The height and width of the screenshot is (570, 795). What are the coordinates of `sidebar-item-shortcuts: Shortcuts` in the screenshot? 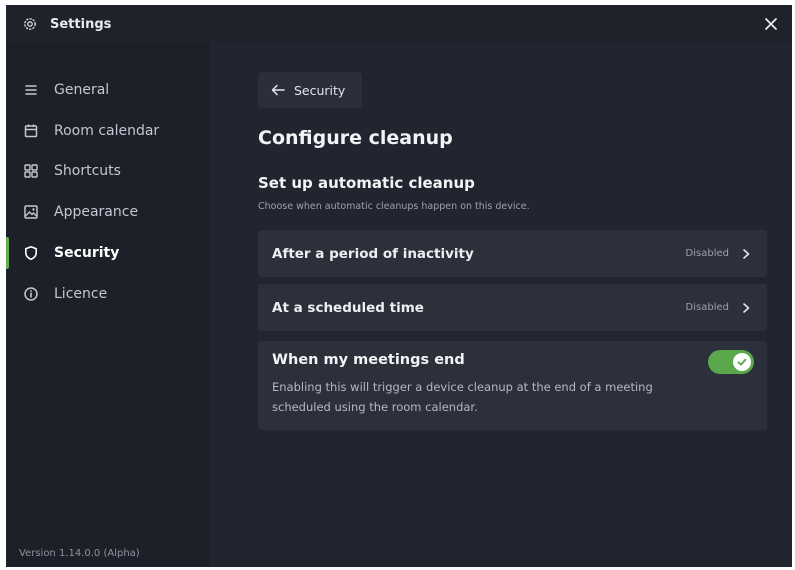 It's located at (108, 171).